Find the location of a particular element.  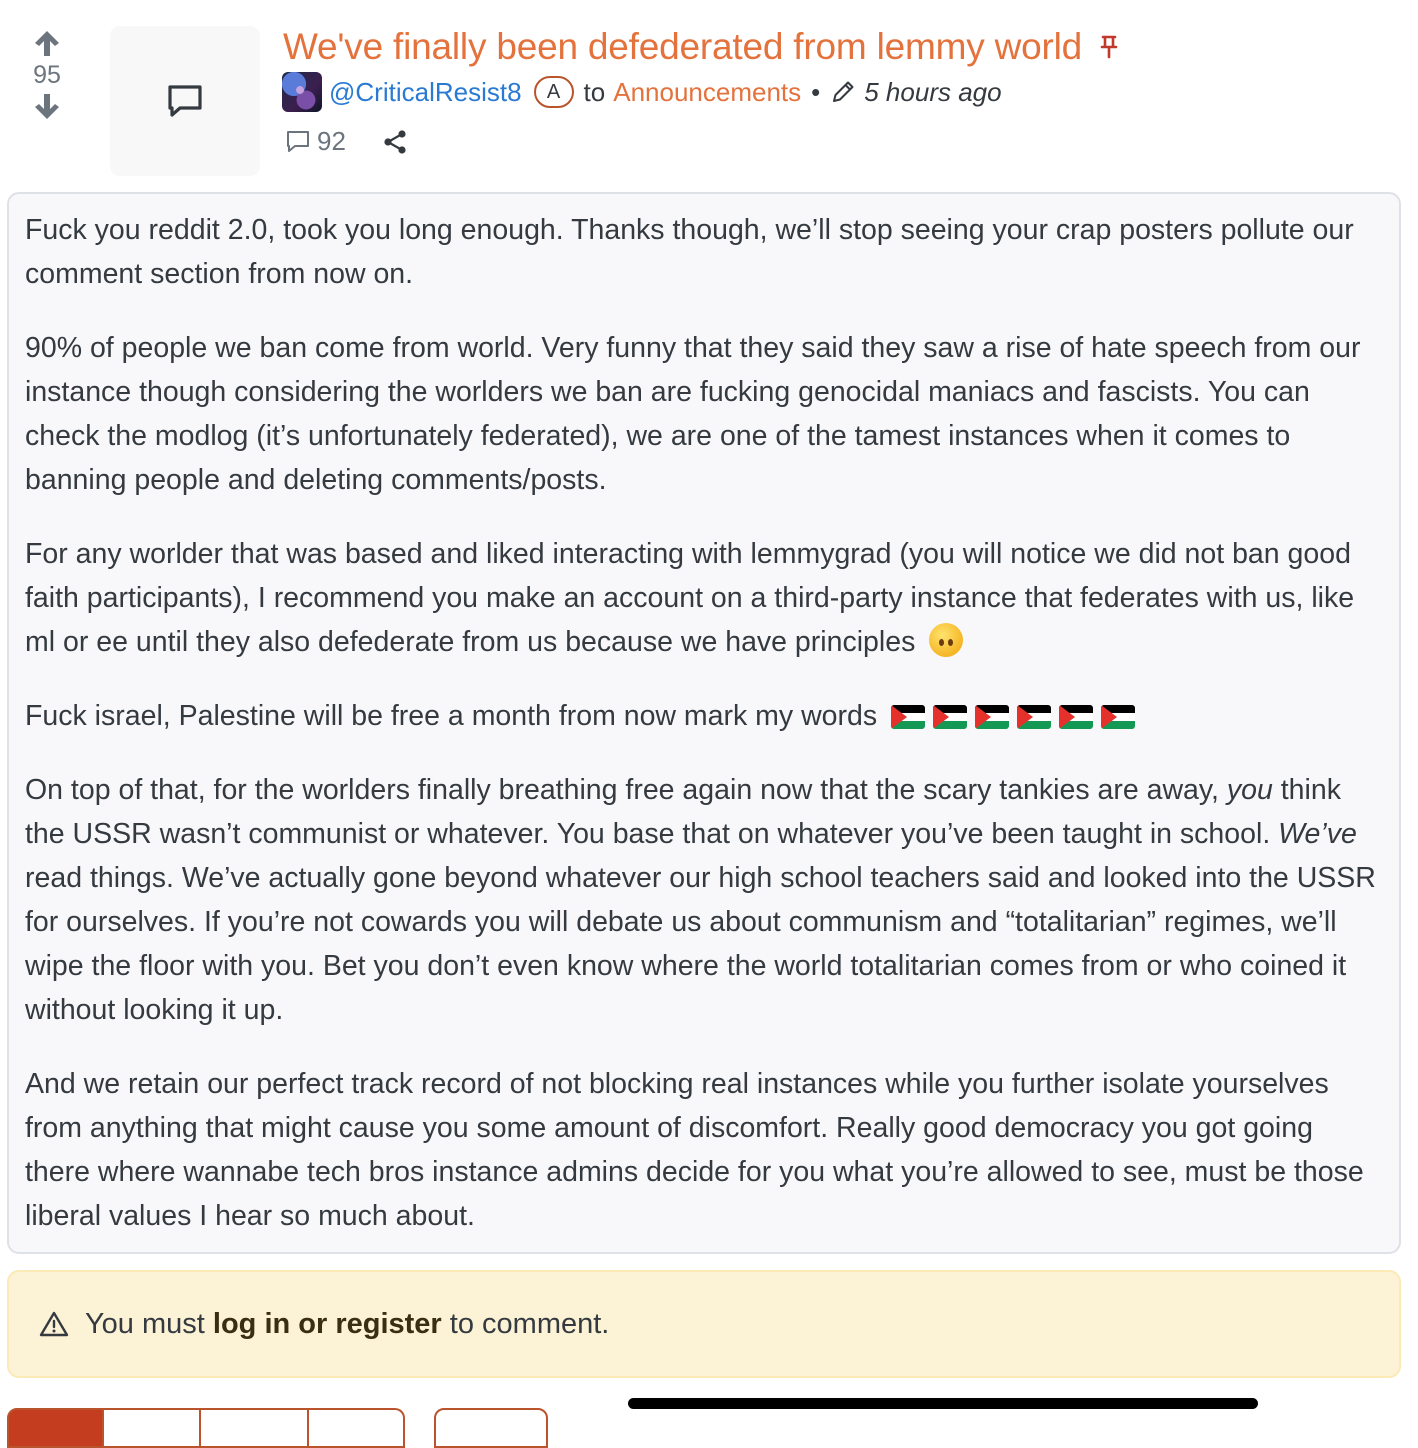

arrow-up-icon is located at coordinates (47, 43).